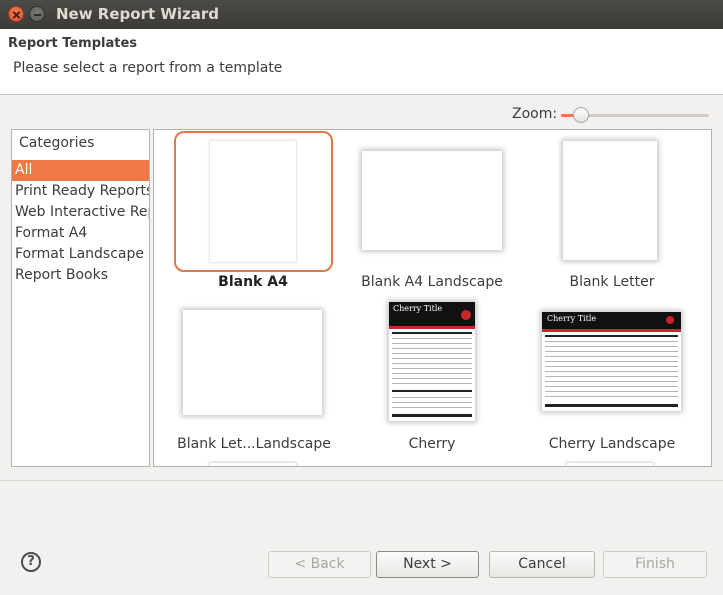 The height and width of the screenshot is (595, 723). I want to click on template-label: Blank Letter, so click(612, 282).